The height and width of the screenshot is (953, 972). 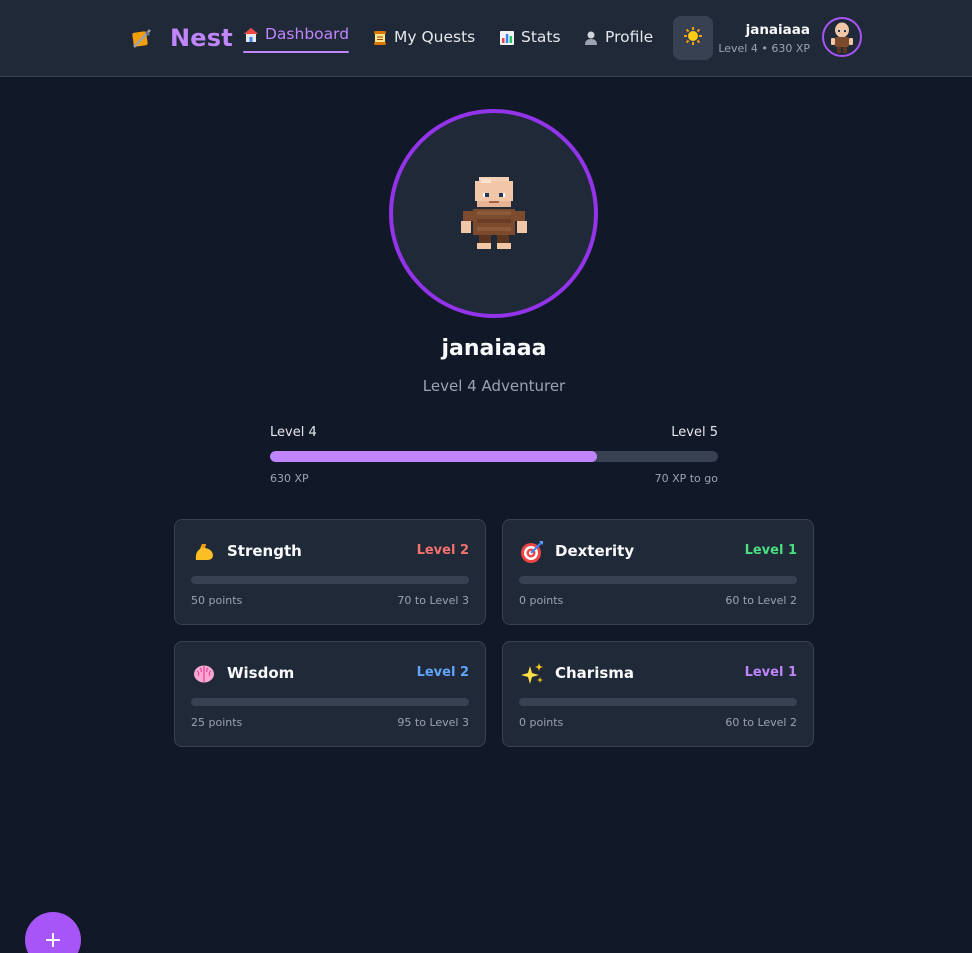 What do you see at coordinates (330, 694) in the screenshot?
I see `stat-card-wisdom: Wisdom Level 2 25 points 95 to Level 3` at bounding box center [330, 694].